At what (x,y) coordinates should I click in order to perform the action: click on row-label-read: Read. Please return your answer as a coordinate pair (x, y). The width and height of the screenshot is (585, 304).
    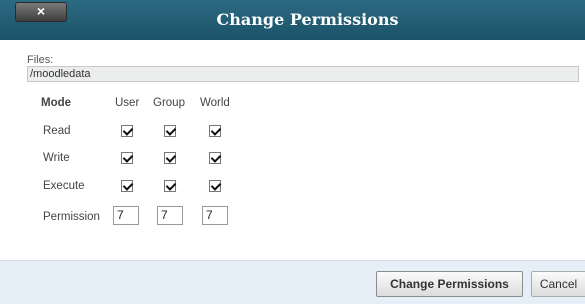
    Looking at the image, I should click on (57, 131).